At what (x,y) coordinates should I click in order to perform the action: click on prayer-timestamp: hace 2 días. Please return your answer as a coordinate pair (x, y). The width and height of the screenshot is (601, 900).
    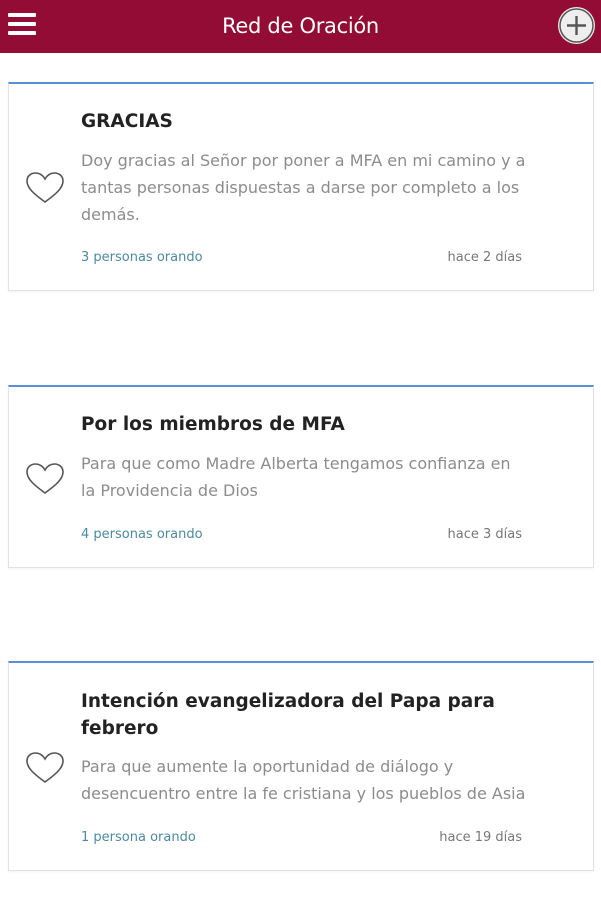
    Looking at the image, I should click on (485, 257).